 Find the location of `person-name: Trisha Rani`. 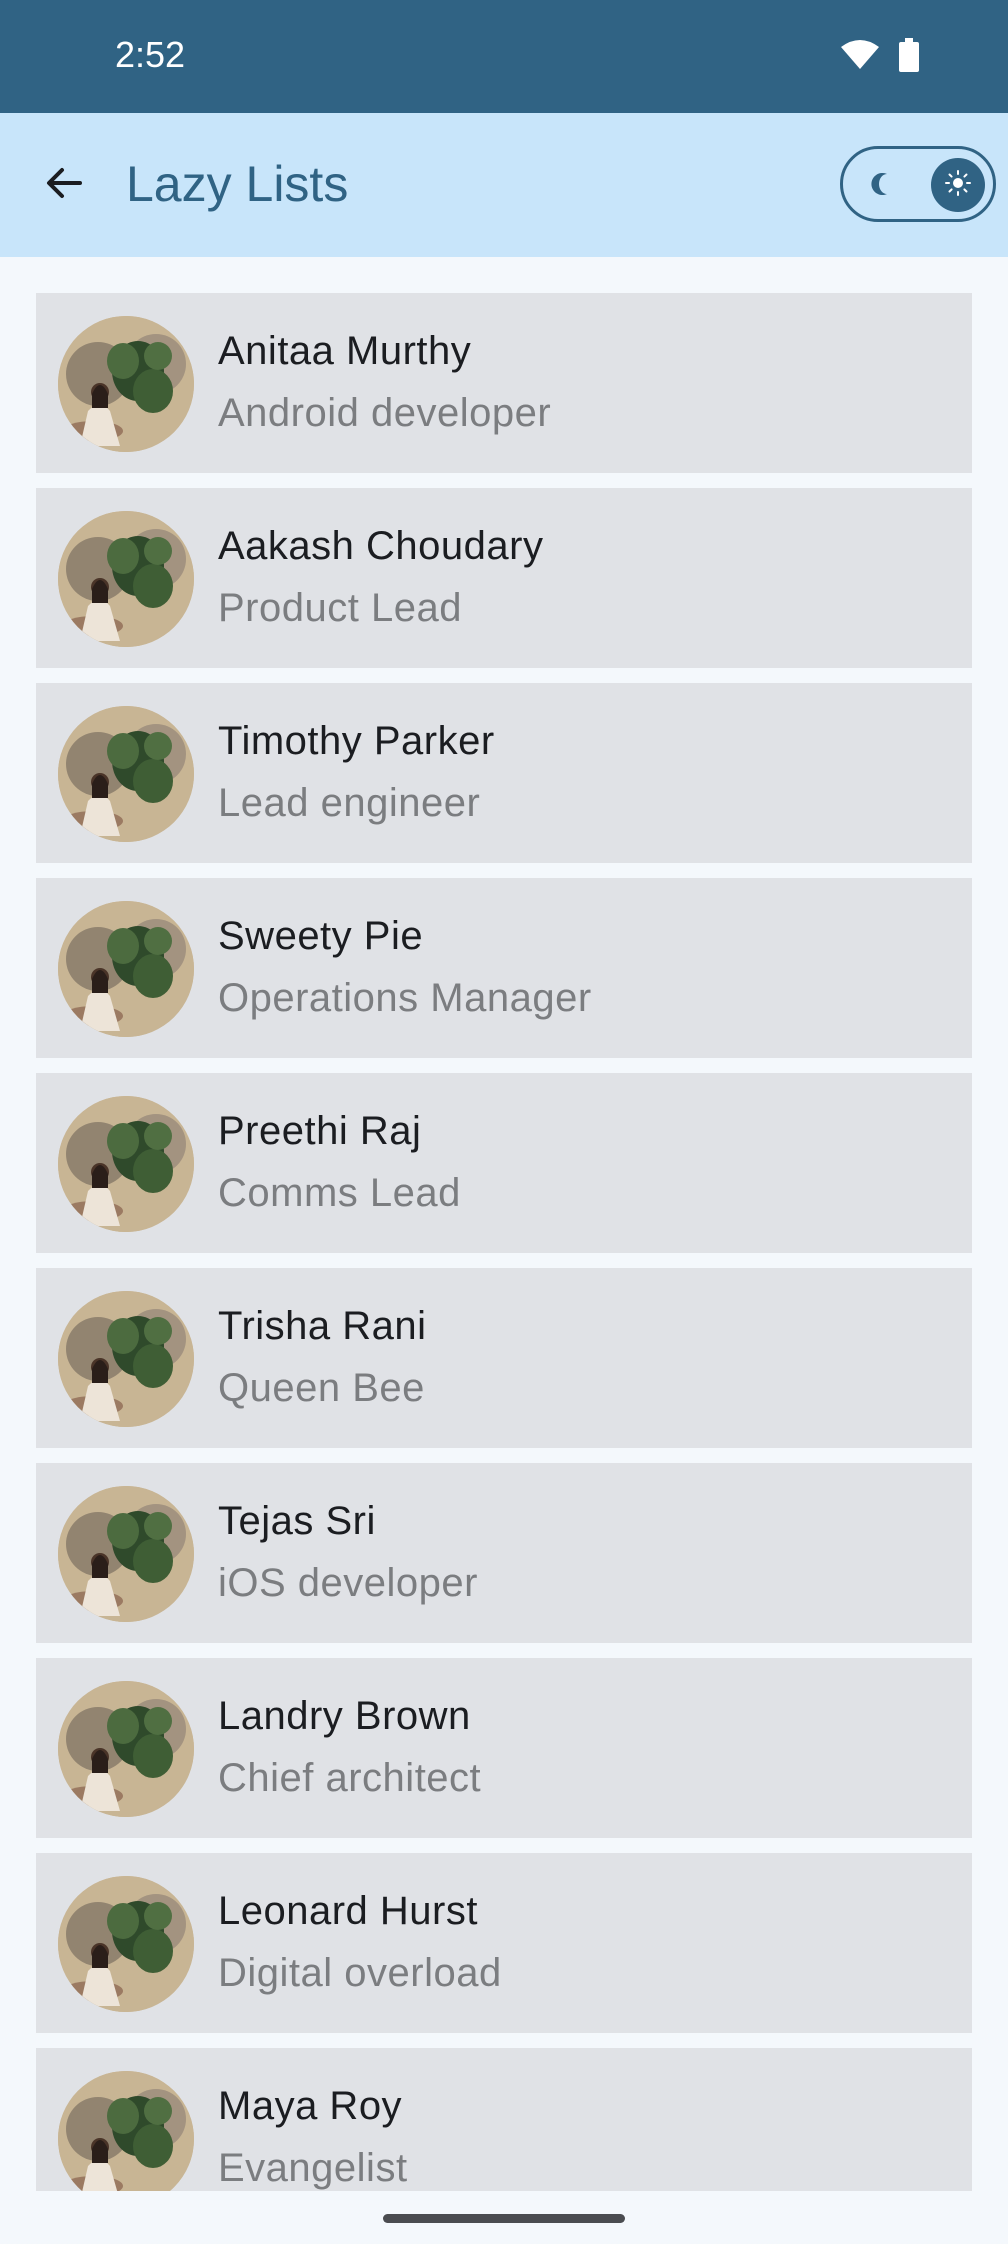

person-name: Trisha Rani is located at coordinates (322, 1326).